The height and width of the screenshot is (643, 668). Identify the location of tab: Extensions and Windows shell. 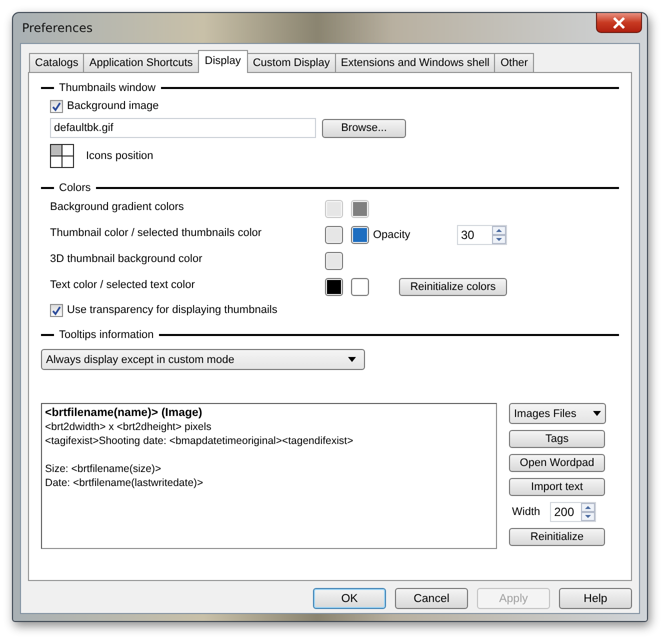
(415, 62).